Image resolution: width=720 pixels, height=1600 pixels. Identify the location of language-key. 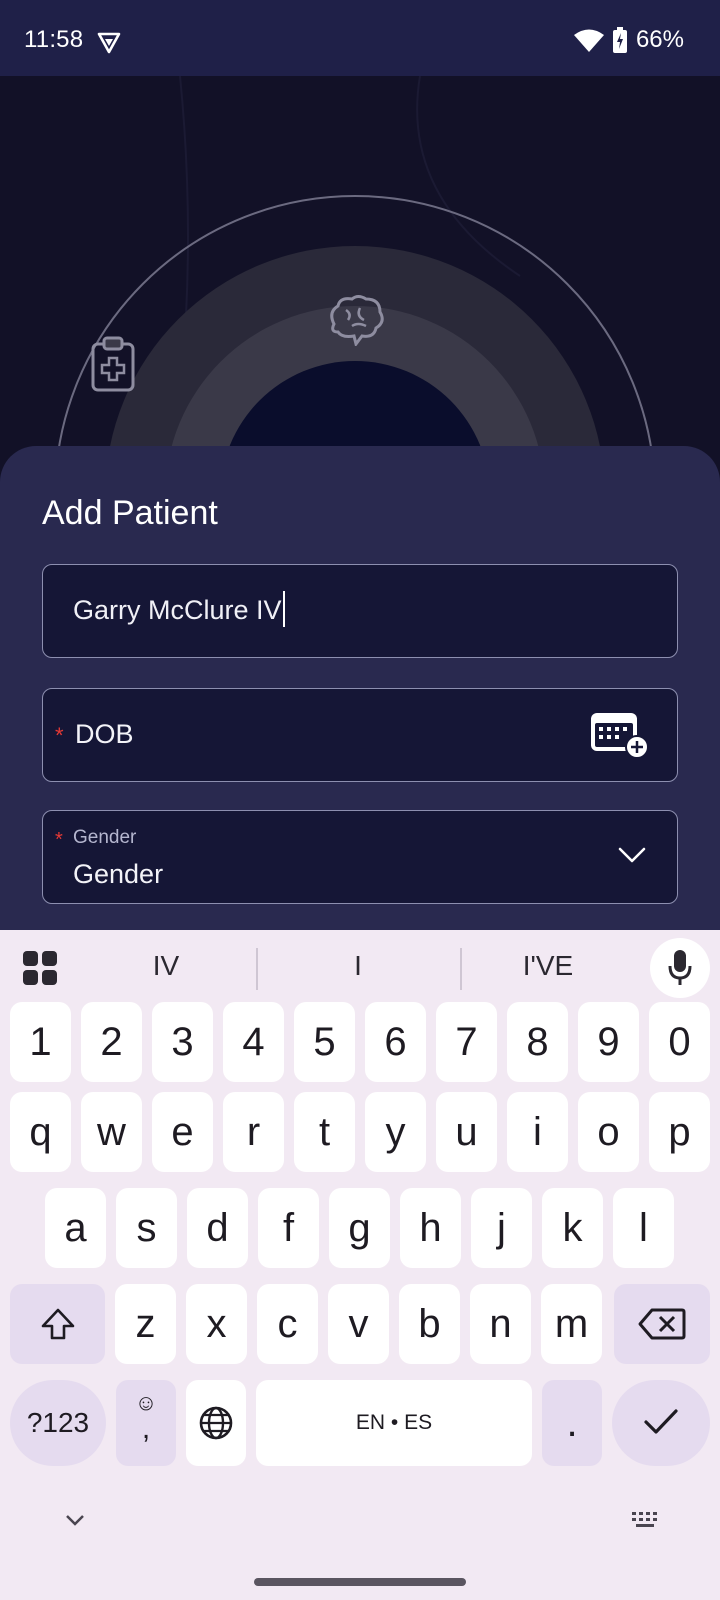
(216, 1423).